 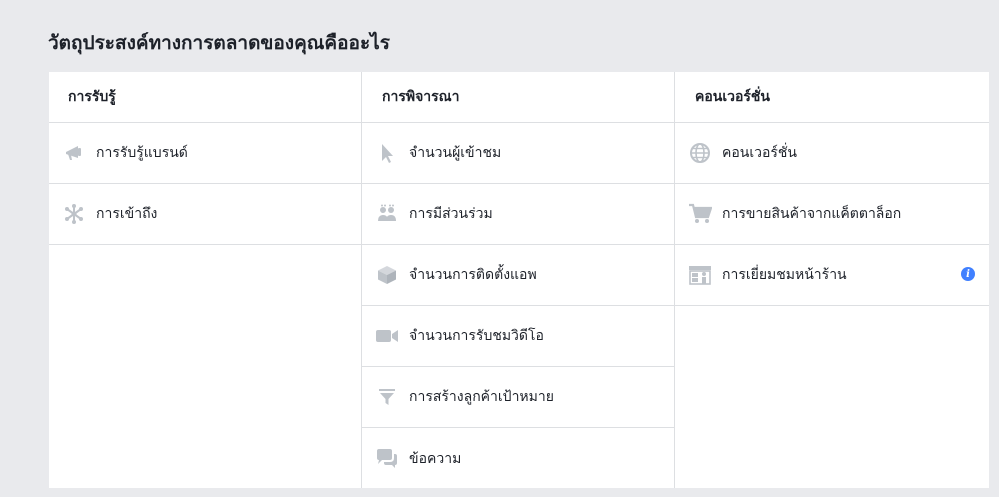 What do you see at coordinates (968, 274) in the screenshot?
I see `info-icon: i` at bounding box center [968, 274].